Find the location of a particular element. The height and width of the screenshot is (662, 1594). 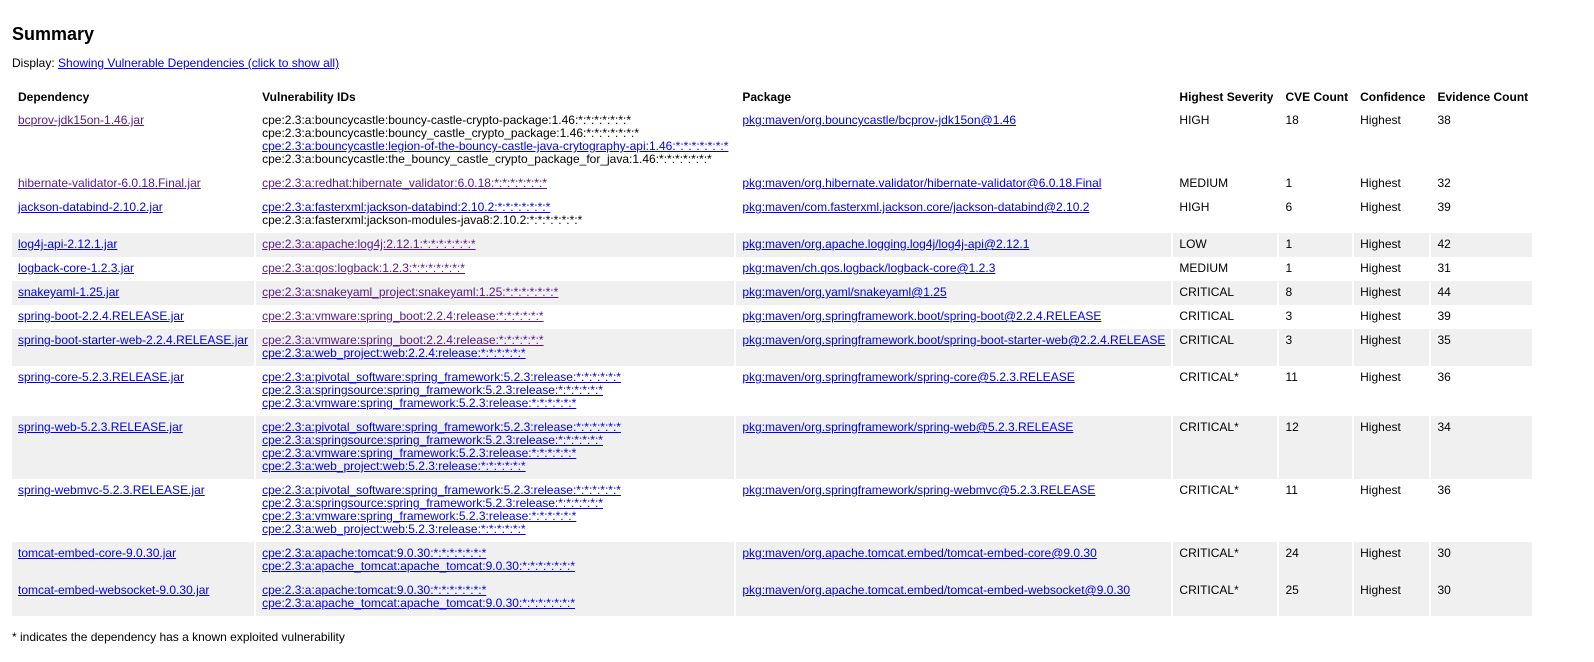

page-title: Summary is located at coordinates (53, 34).